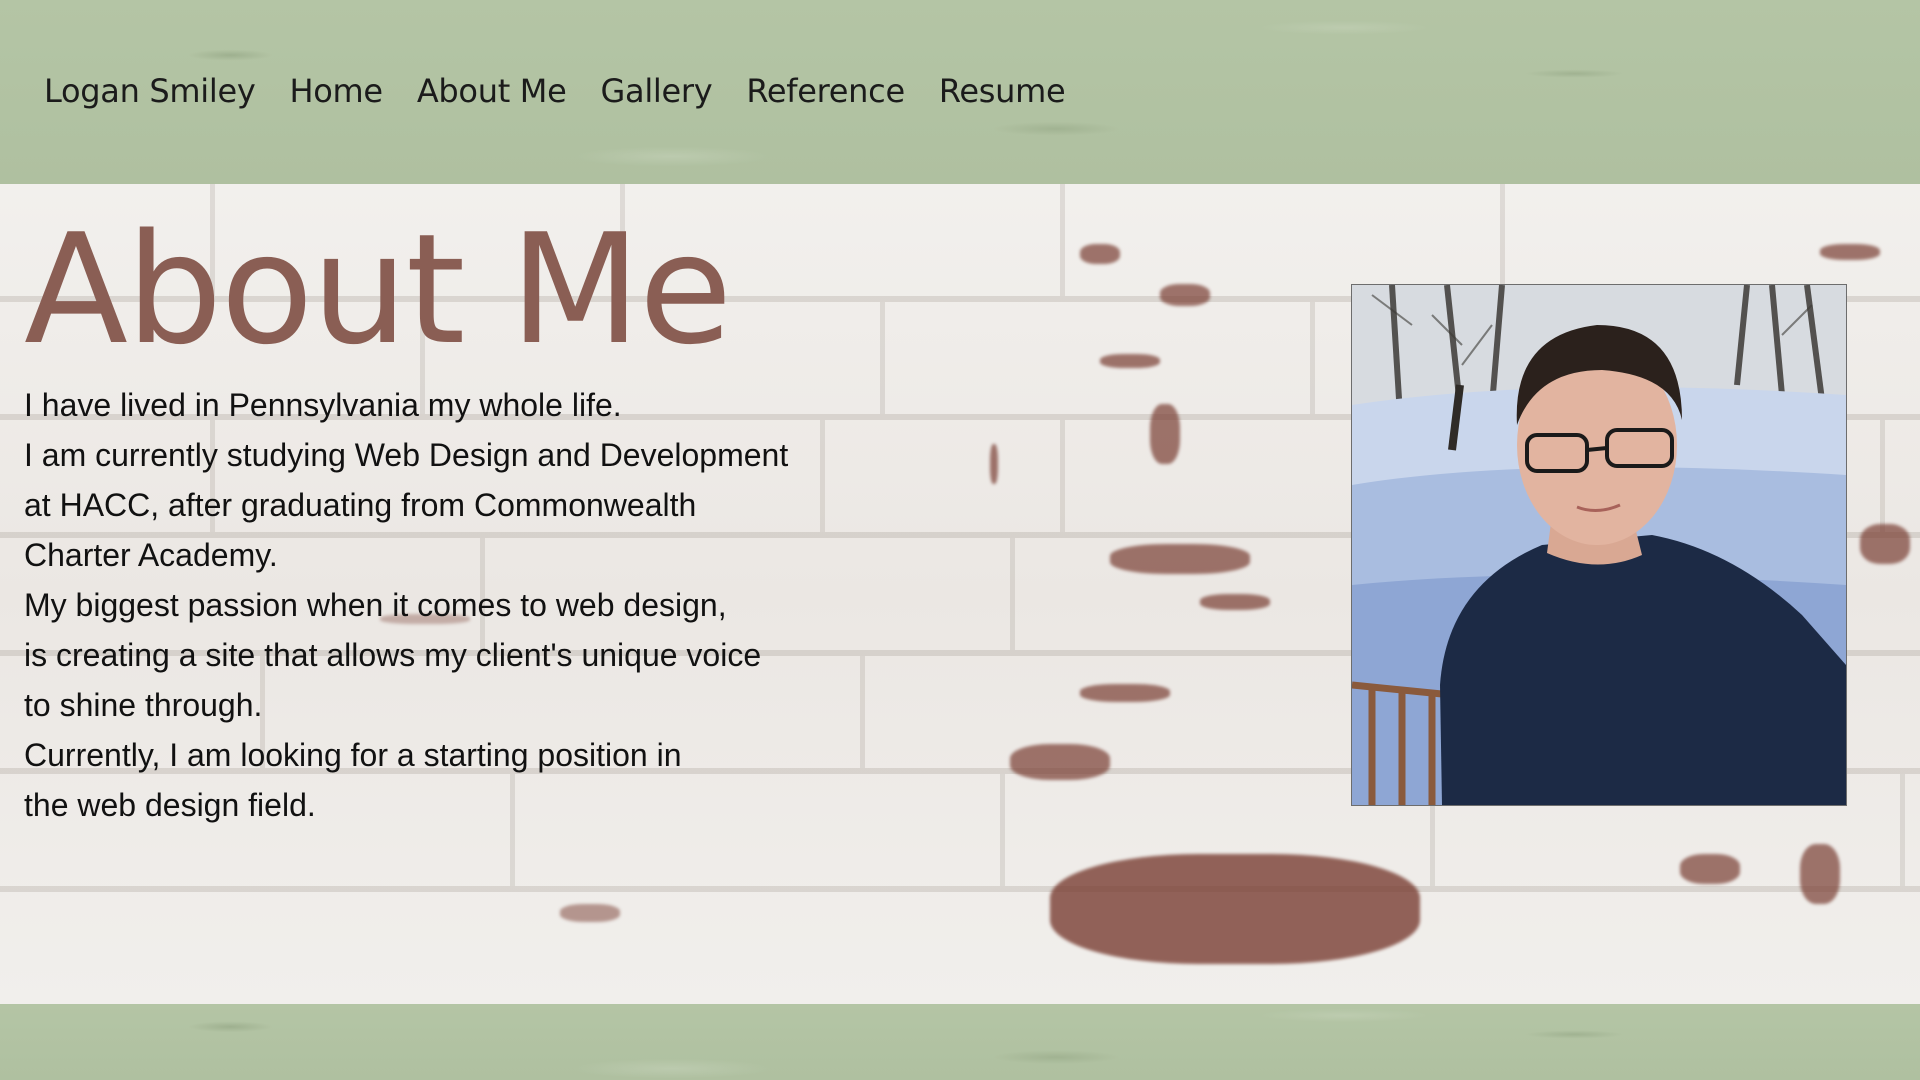  I want to click on bio-line: to shine through., so click(143, 705).